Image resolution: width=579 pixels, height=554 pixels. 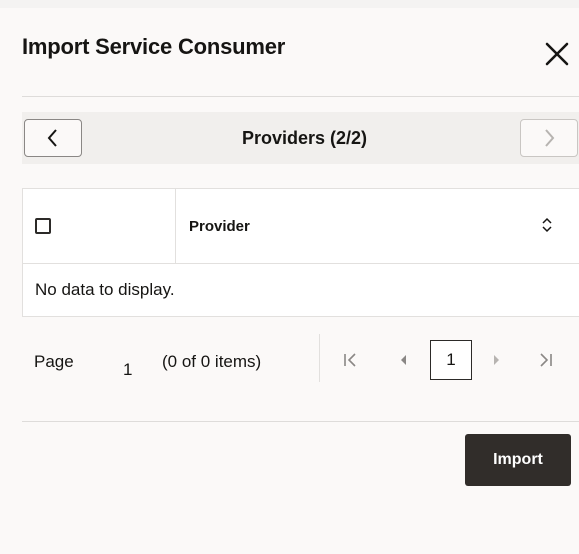 I want to click on next-step-button, so click(x=549, y=138).